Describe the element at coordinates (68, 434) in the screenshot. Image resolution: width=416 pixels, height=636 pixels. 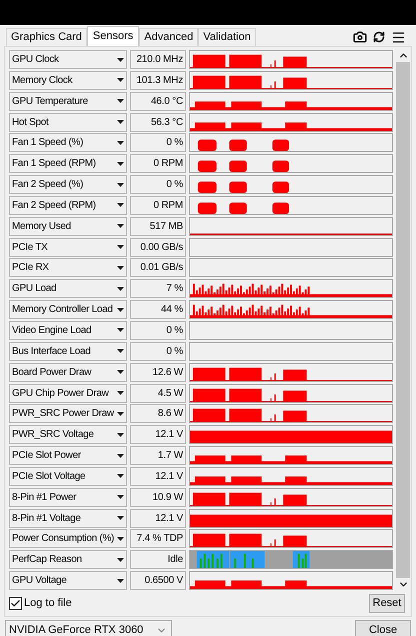
I see `sensor-dropdown: PWR_SRC Voltage` at that location.